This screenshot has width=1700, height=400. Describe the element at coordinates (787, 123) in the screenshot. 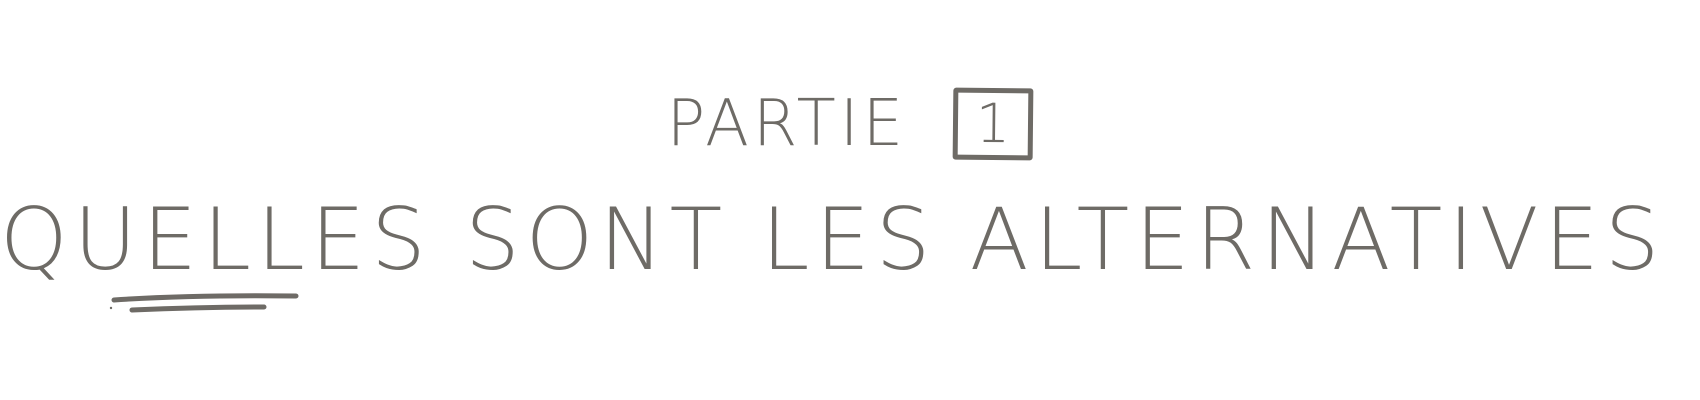

I see `part-word: PARTIE` at that location.